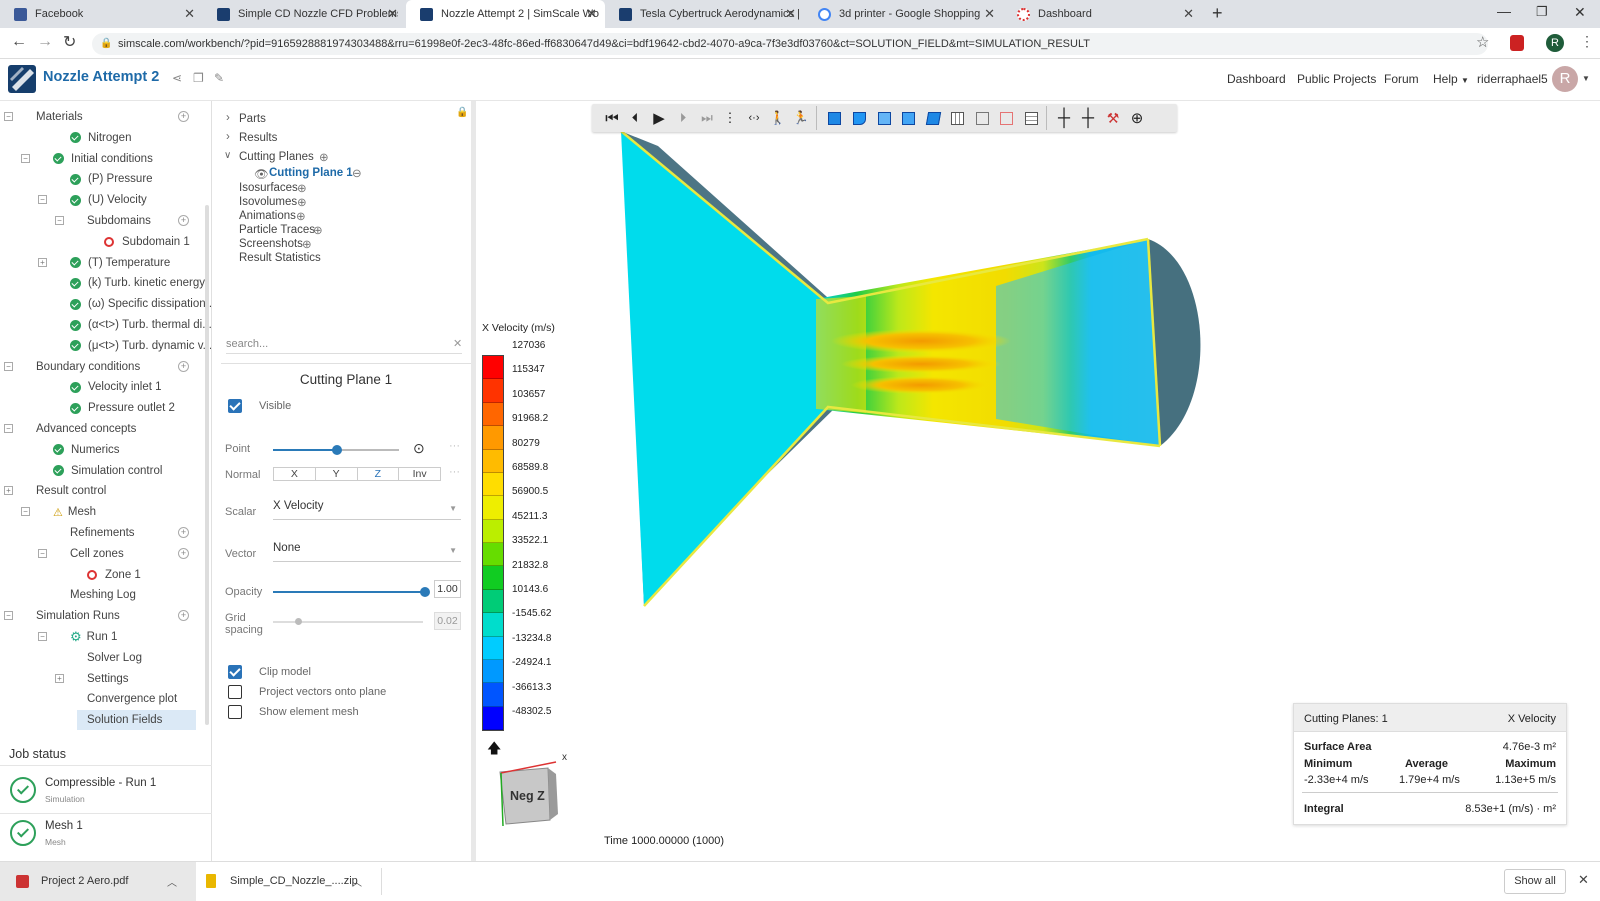 Image resolution: width=1600 pixels, height=901 pixels. I want to click on point-slider-handle, so click(337, 450).